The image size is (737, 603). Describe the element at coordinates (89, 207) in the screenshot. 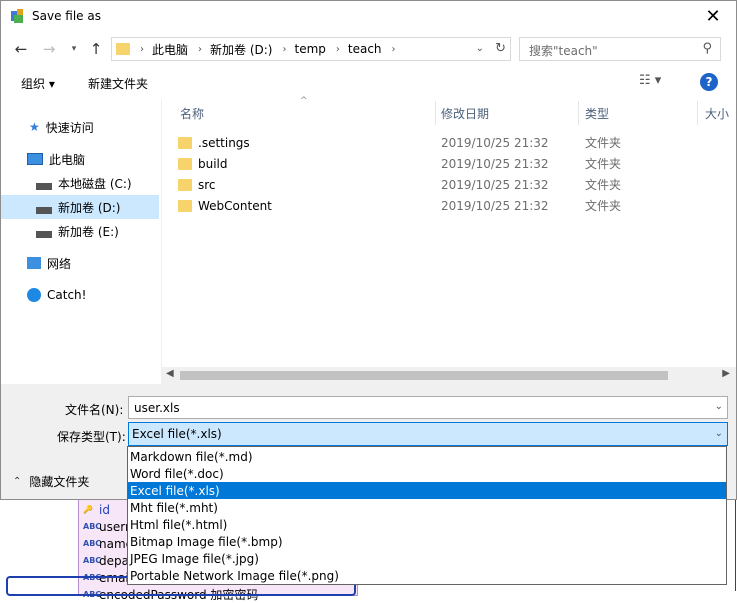

I see `sidebar-item-label: 新加卷 (D:)` at that location.